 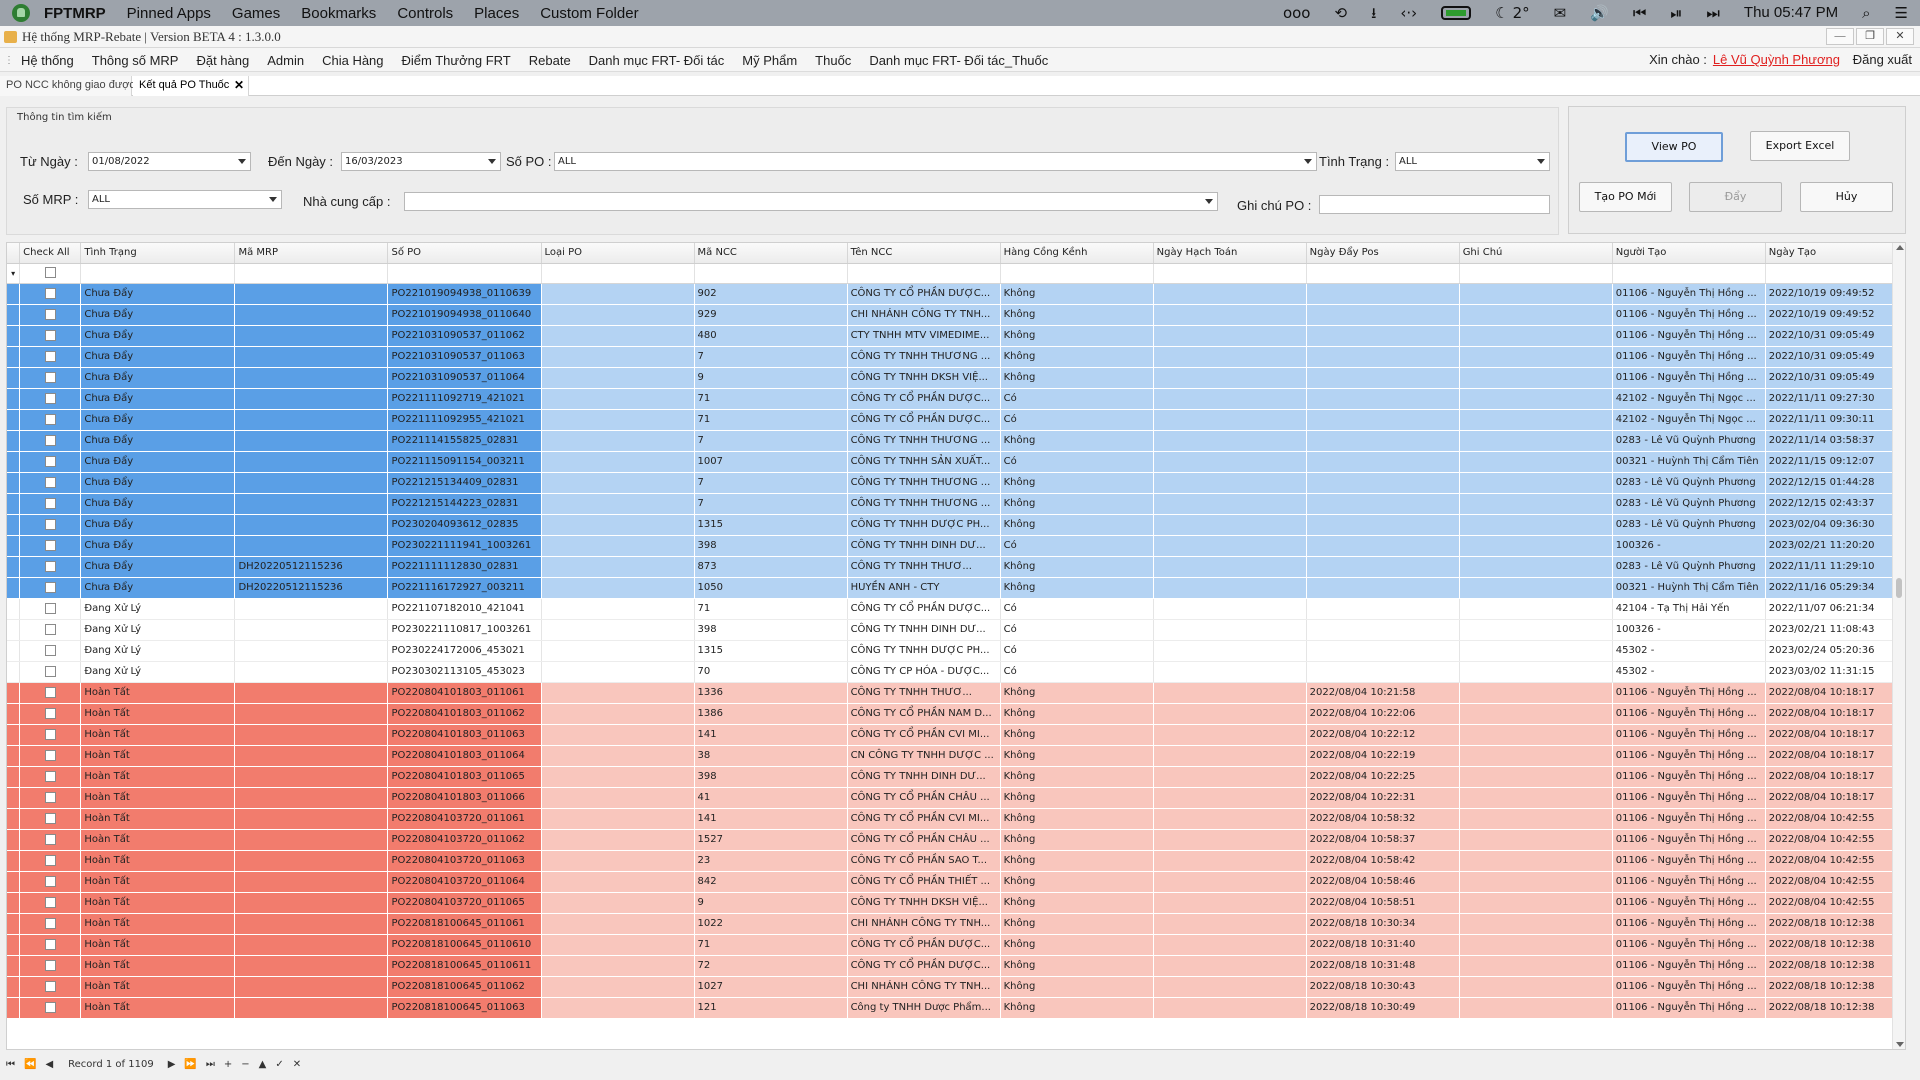 What do you see at coordinates (1834, 441) in the screenshot?
I see `created-date-cell: 2022/11/14 03:58:37` at bounding box center [1834, 441].